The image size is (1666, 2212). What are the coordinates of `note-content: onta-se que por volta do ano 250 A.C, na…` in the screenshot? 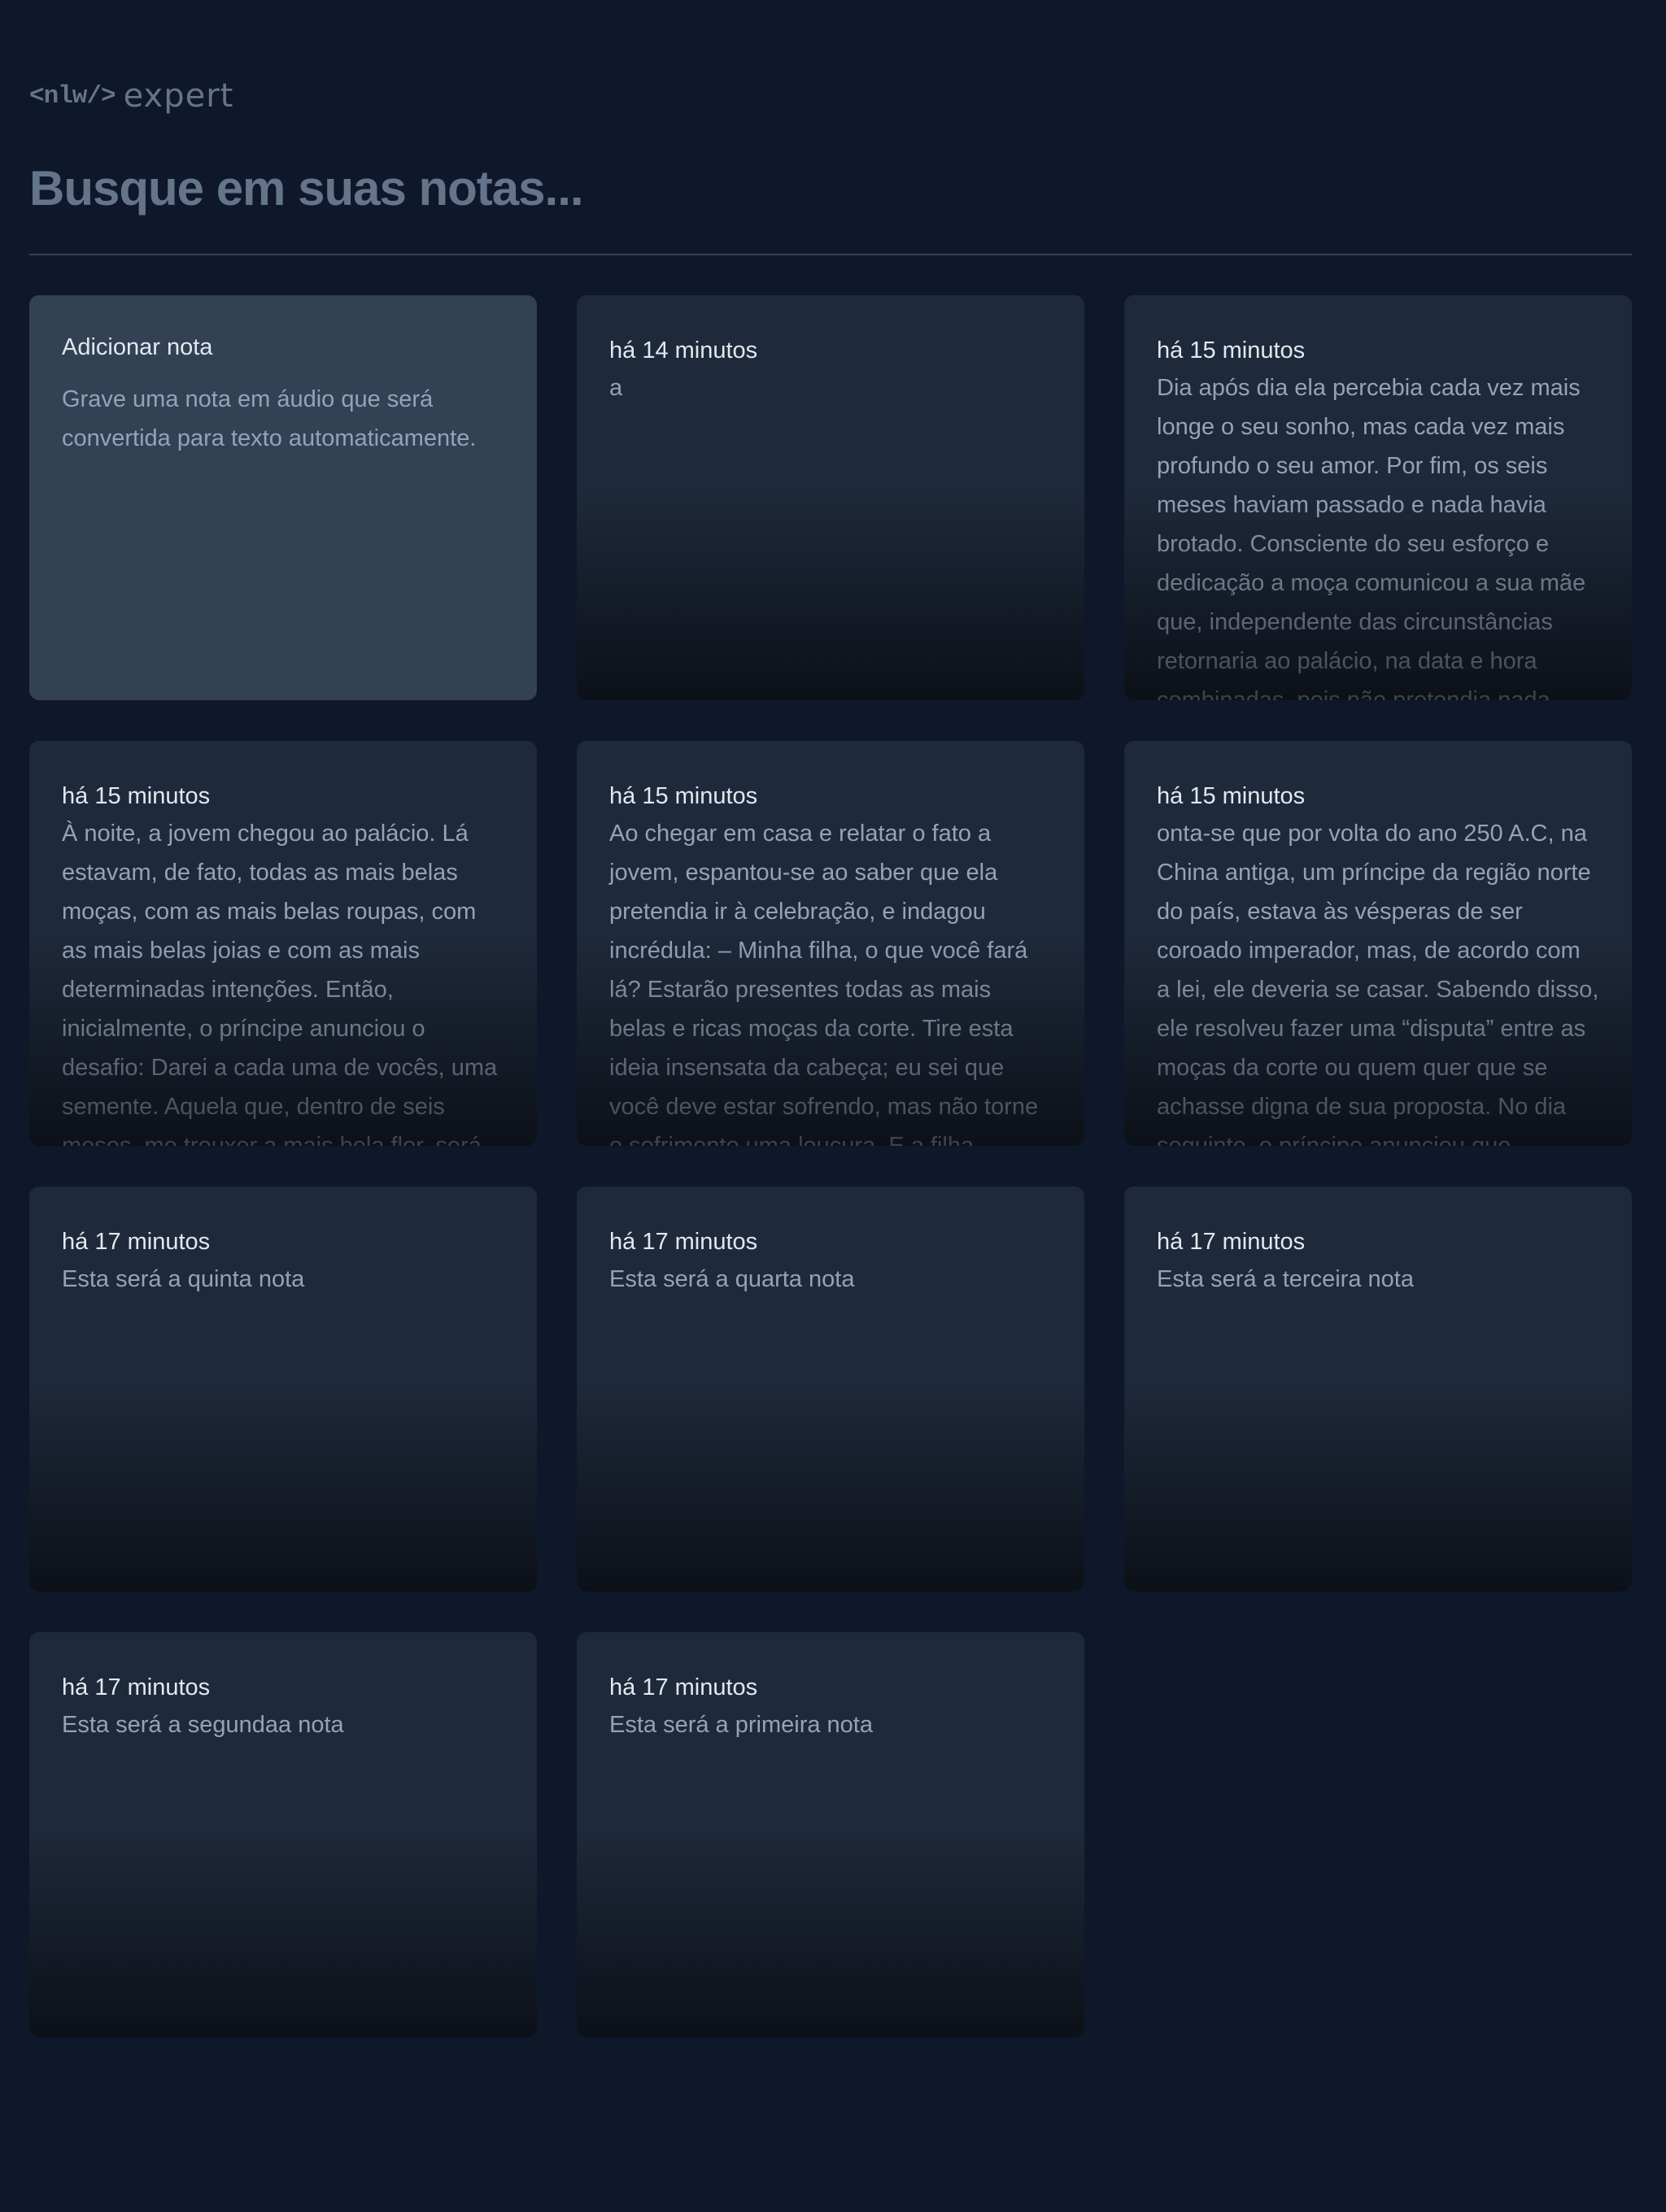 It's located at (1378, 983).